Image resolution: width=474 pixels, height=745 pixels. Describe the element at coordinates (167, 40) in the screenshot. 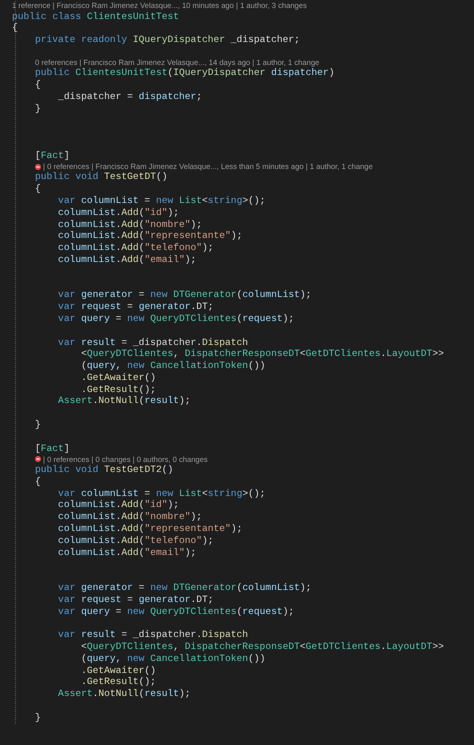

I see `code-line: private readonly IQueryDispatcher _dispatcher;` at that location.